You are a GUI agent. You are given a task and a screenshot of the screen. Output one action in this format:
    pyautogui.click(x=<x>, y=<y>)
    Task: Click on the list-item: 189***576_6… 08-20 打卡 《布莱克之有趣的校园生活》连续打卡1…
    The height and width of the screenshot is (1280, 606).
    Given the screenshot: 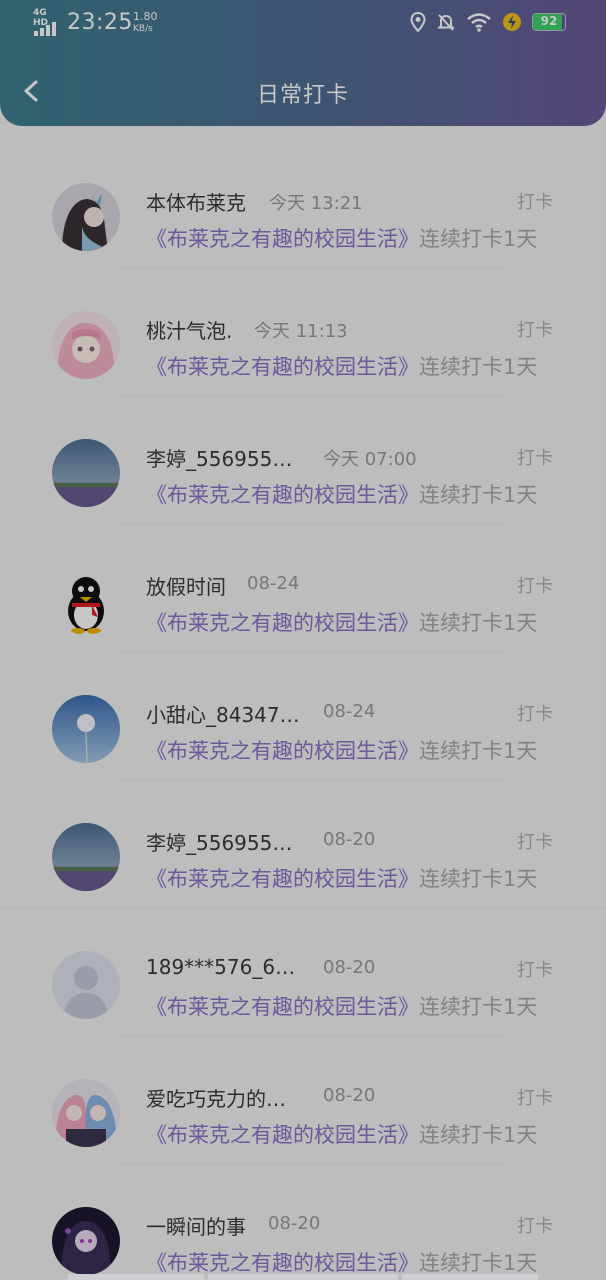 What is the action you would take?
    pyautogui.click(x=303, y=972)
    